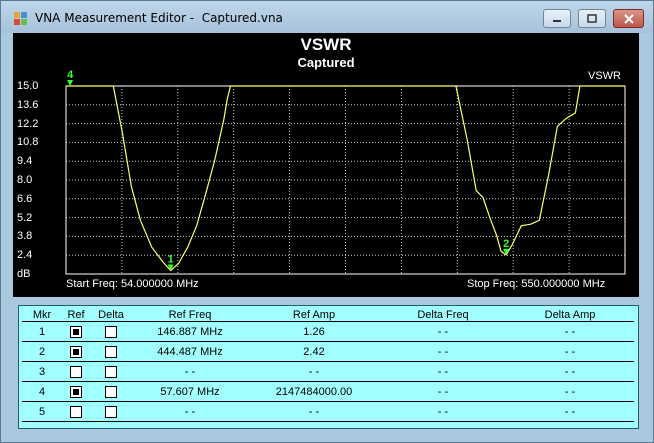 The image size is (654, 443). I want to click on maximize-button, so click(592, 18).